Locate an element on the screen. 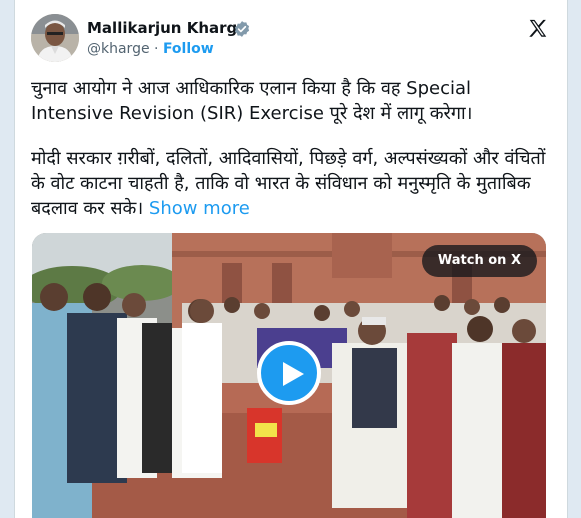 The height and width of the screenshot is (518, 581). author-name: Mallikarjun Kharge is located at coordinates (167, 28).